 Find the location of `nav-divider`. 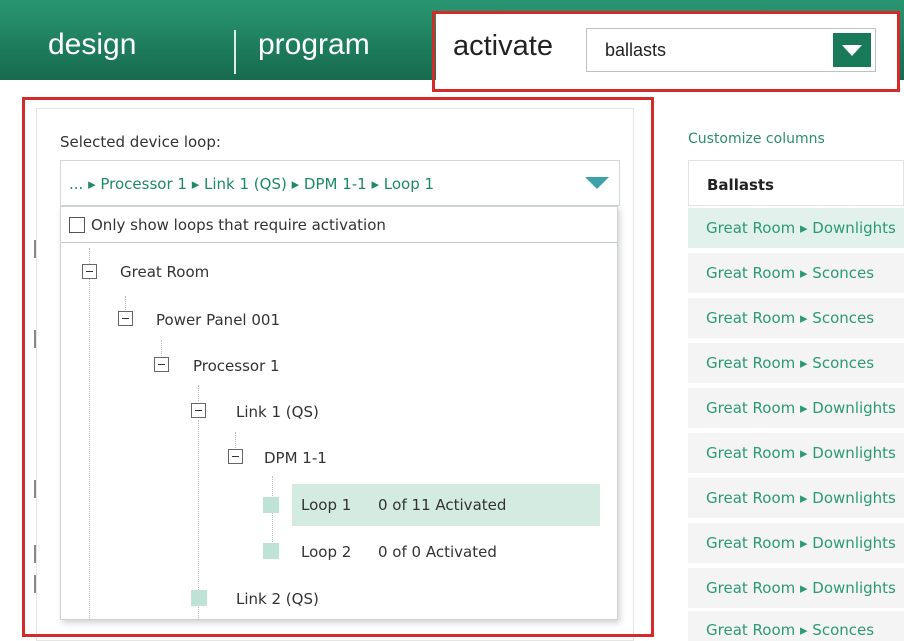

nav-divider is located at coordinates (235, 52).